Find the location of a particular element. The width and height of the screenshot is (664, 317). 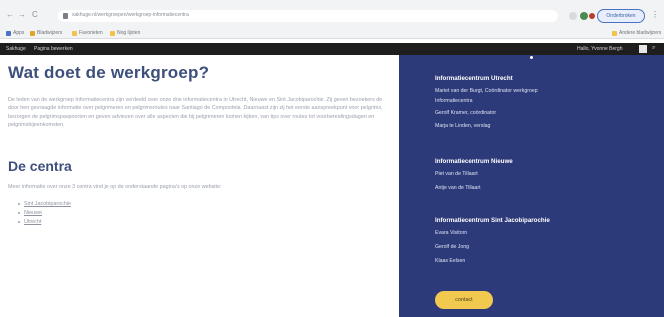

section-title-centra: De centra is located at coordinates (40, 165).